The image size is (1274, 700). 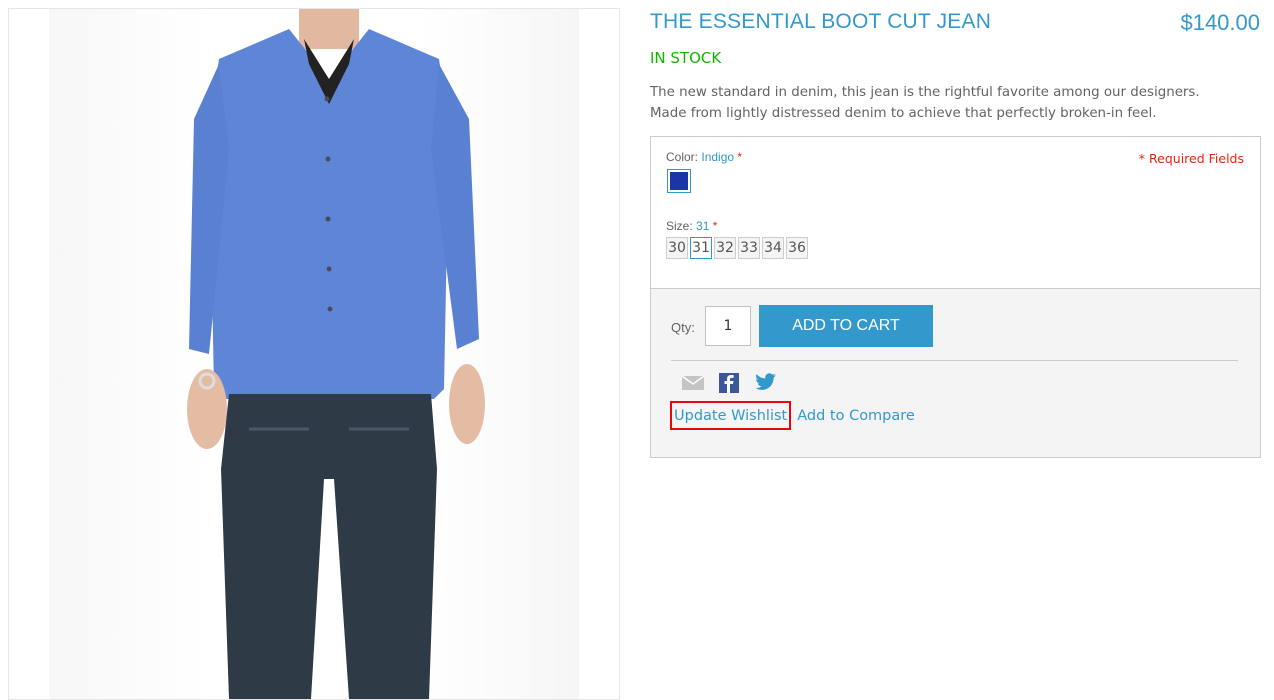 I want to click on color-swatch-indigo, so click(x=679, y=181).